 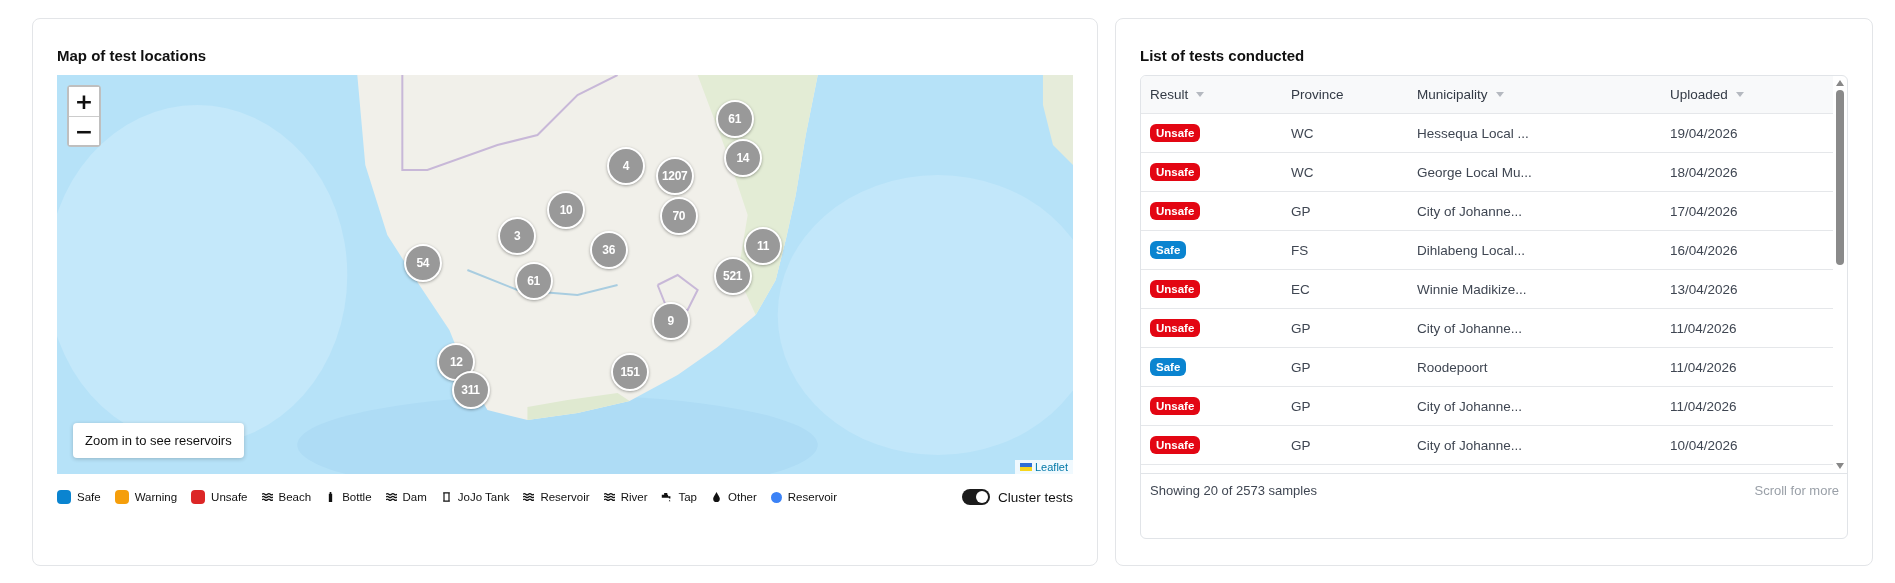 What do you see at coordinates (634, 497) in the screenshot?
I see `legend-label: River` at bounding box center [634, 497].